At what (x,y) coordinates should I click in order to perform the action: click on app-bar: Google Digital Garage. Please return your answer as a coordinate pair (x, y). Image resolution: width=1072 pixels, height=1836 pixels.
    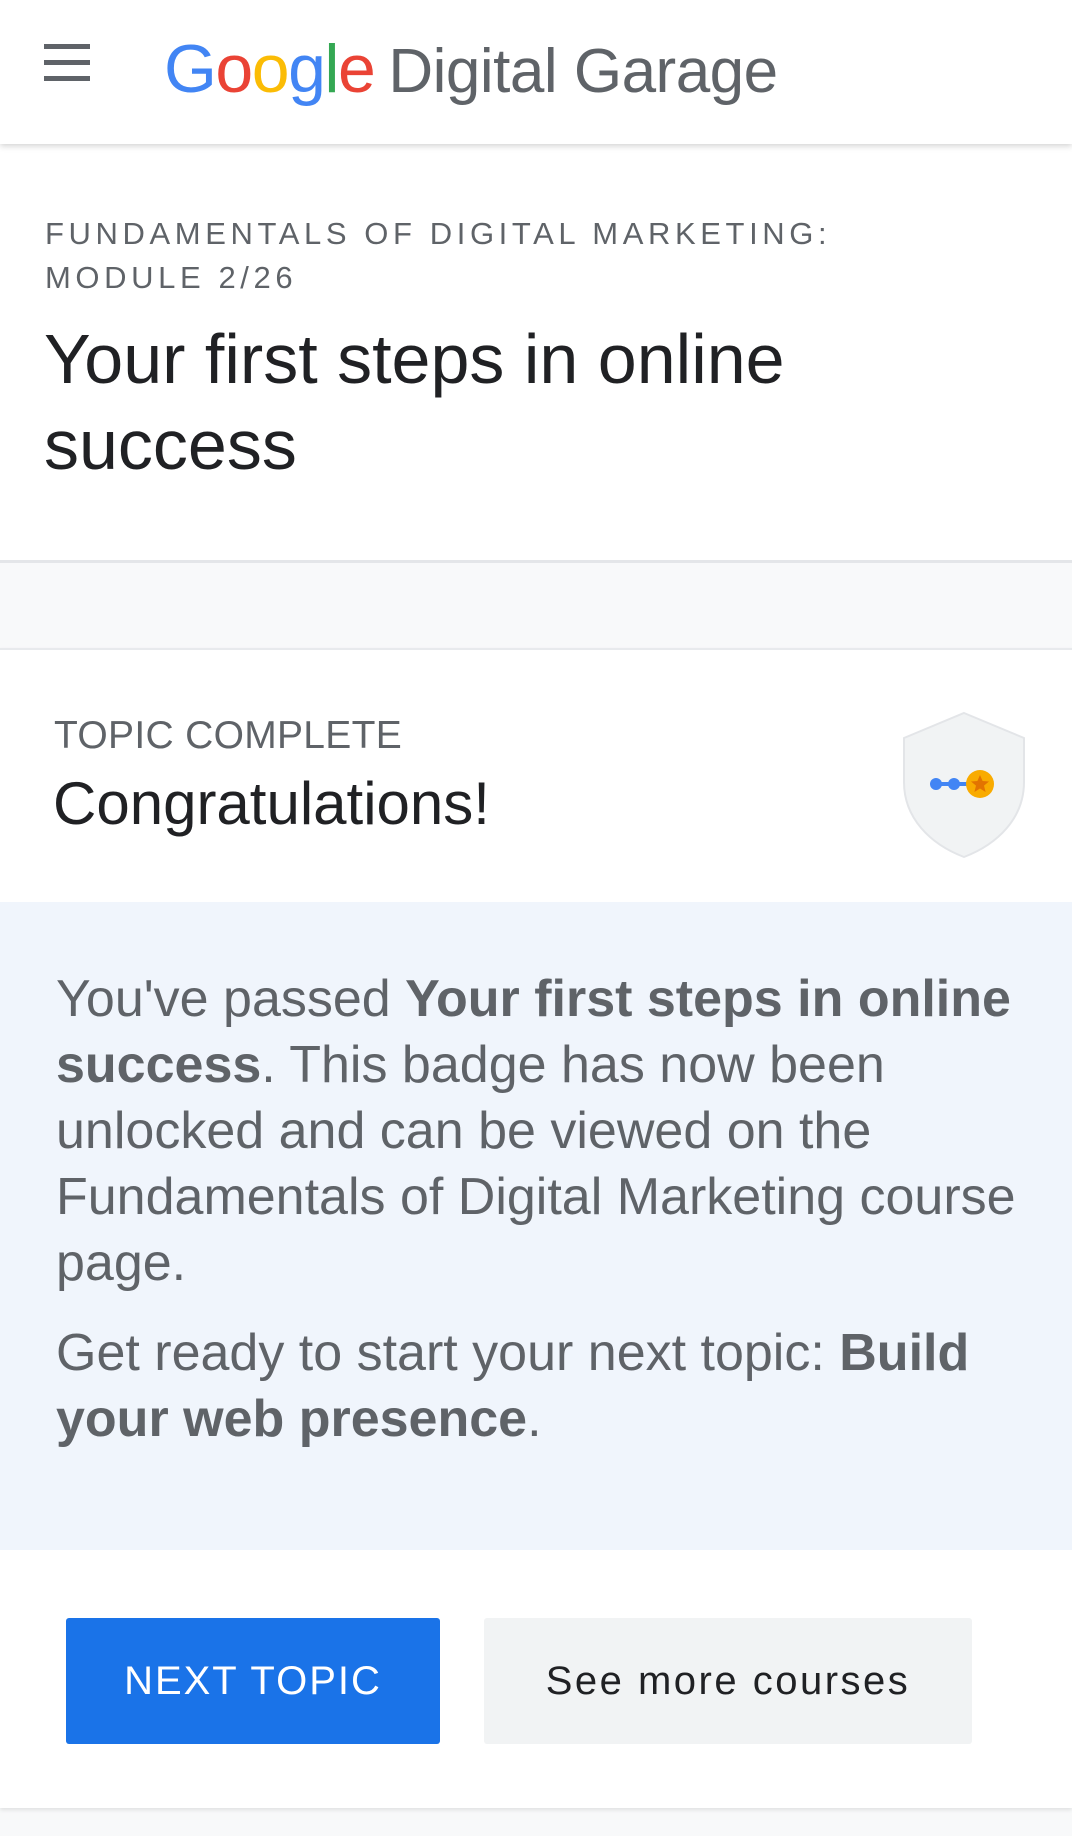
    Looking at the image, I should click on (536, 72).